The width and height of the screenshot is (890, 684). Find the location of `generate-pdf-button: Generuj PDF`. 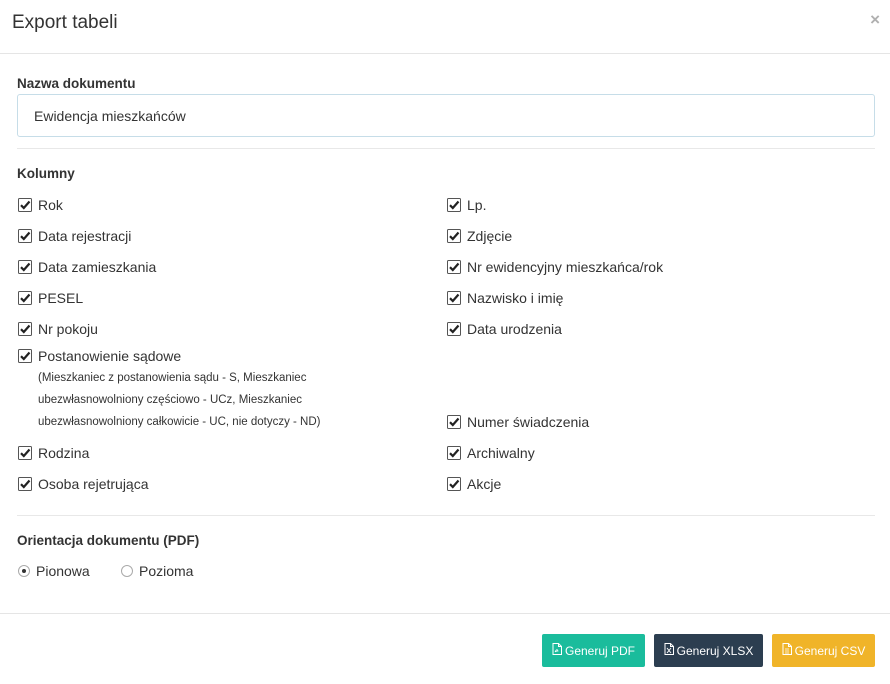

generate-pdf-button: Generuj PDF is located at coordinates (593, 650).